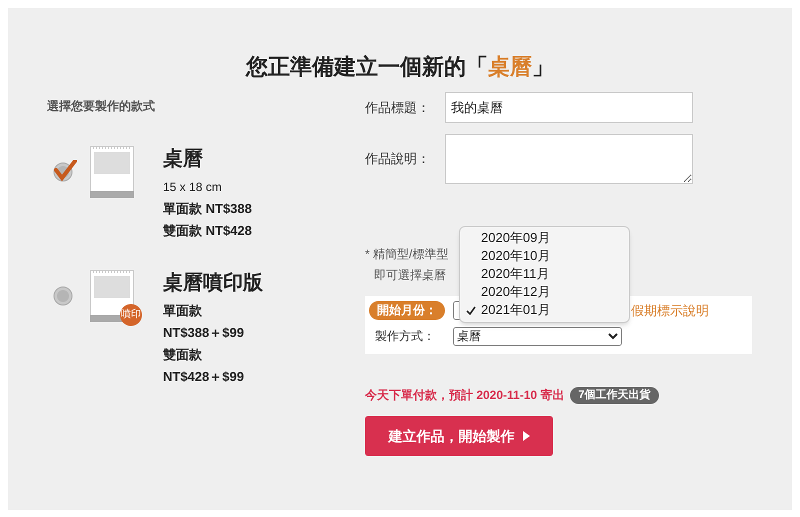 The height and width of the screenshot is (517, 800). Describe the element at coordinates (112, 172) in the screenshot. I see `calendar-icon` at that location.